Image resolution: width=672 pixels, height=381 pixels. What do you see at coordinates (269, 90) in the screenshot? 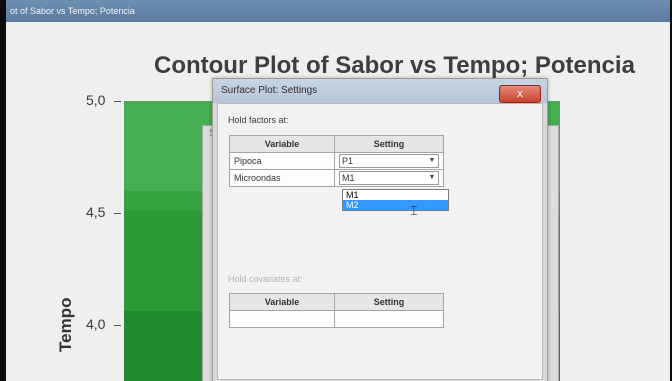
I see `dialog-title: Surface Plot: Settings` at bounding box center [269, 90].